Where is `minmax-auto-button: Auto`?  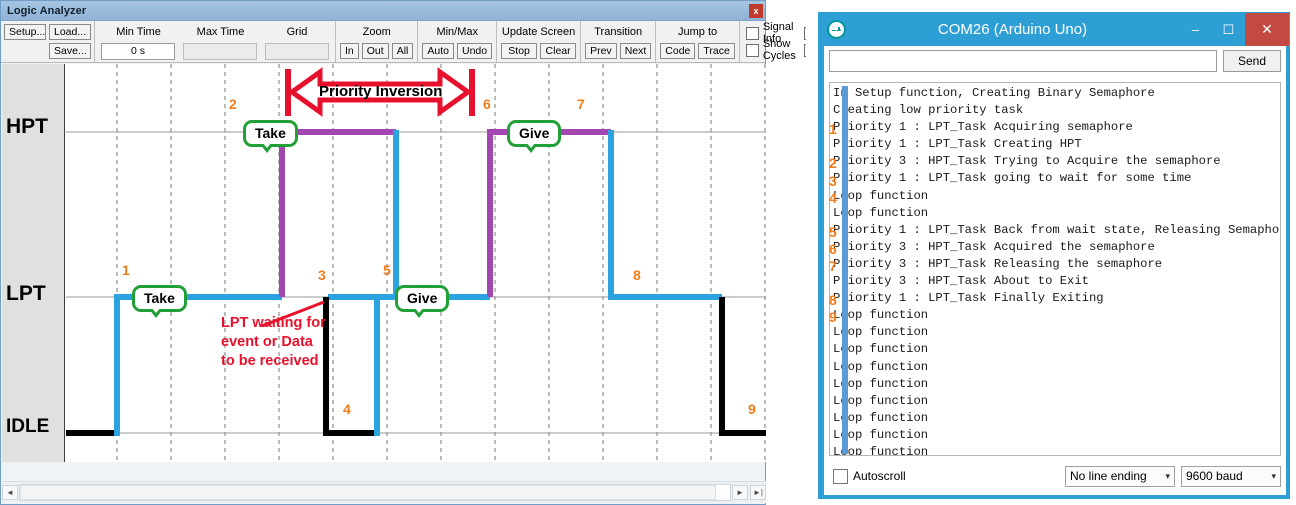 minmax-auto-button: Auto is located at coordinates (438, 51).